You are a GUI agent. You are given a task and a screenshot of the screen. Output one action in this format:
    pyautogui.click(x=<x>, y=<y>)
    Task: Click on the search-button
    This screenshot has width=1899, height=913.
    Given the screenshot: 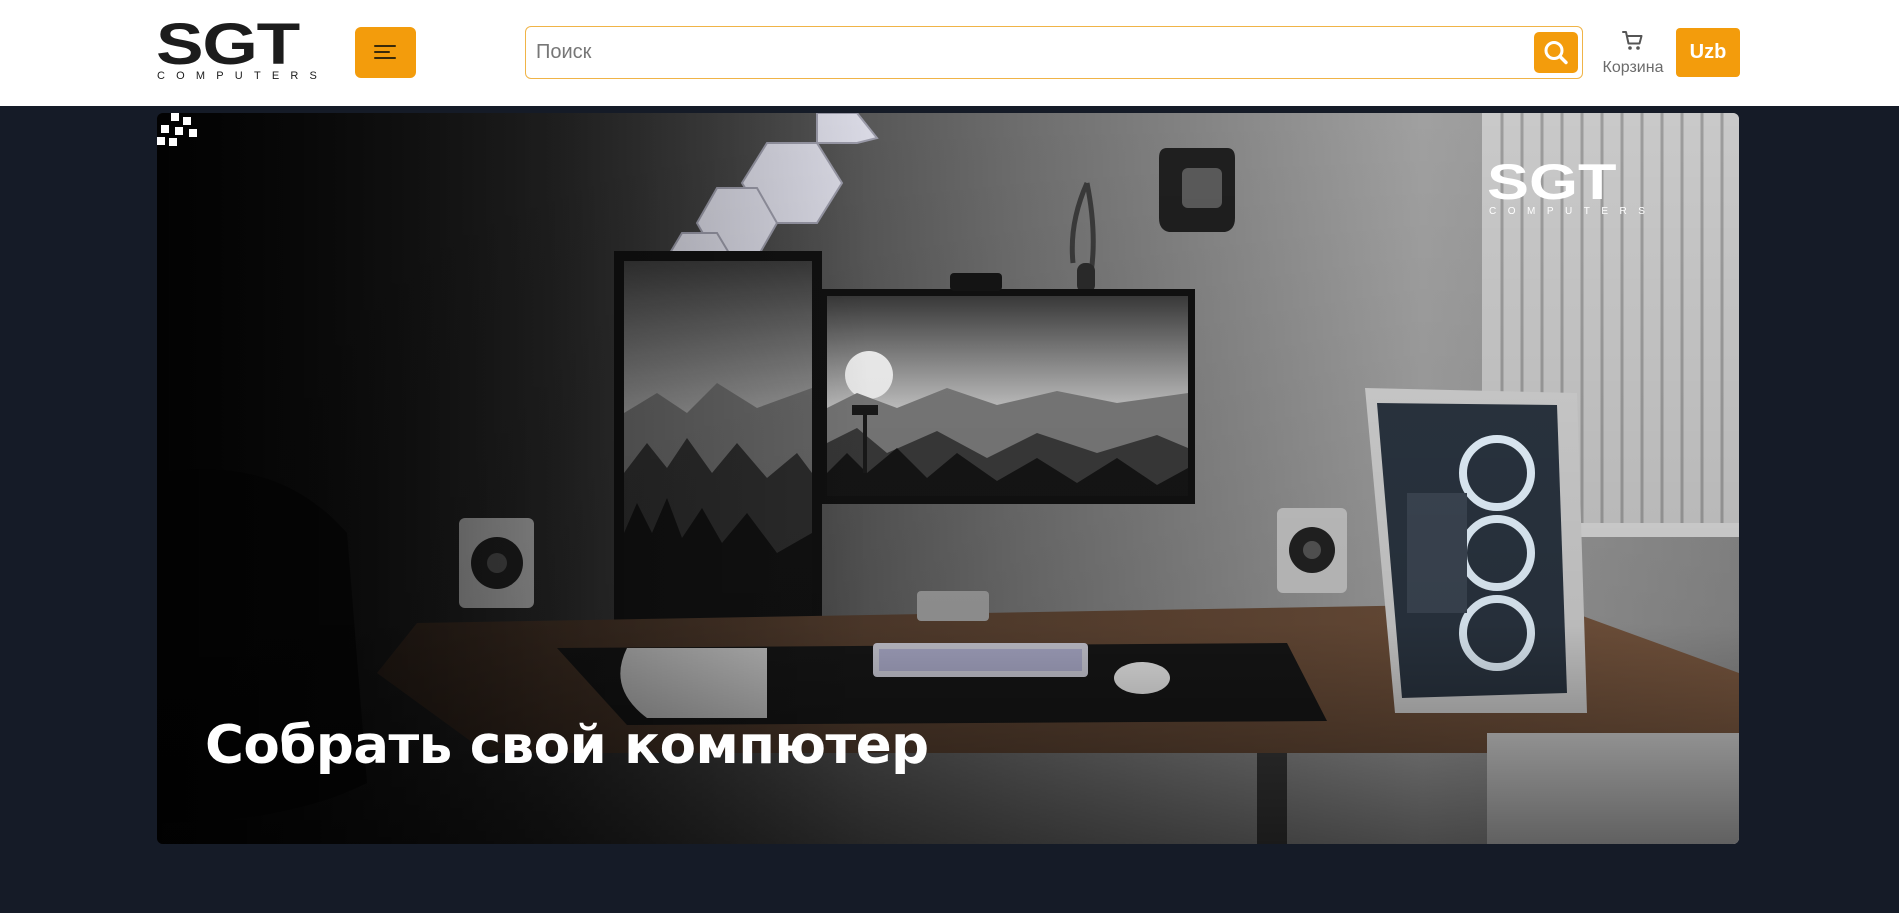 What is the action you would take?
    pyautogui.click(x=1556, y=52)
    